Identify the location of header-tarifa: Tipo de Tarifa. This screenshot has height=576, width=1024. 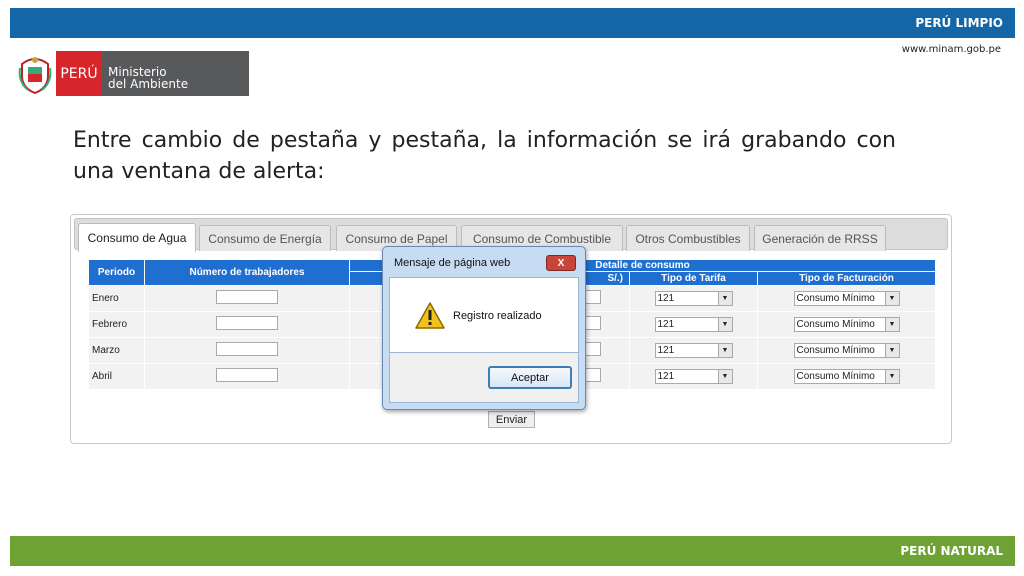
(693, 278).